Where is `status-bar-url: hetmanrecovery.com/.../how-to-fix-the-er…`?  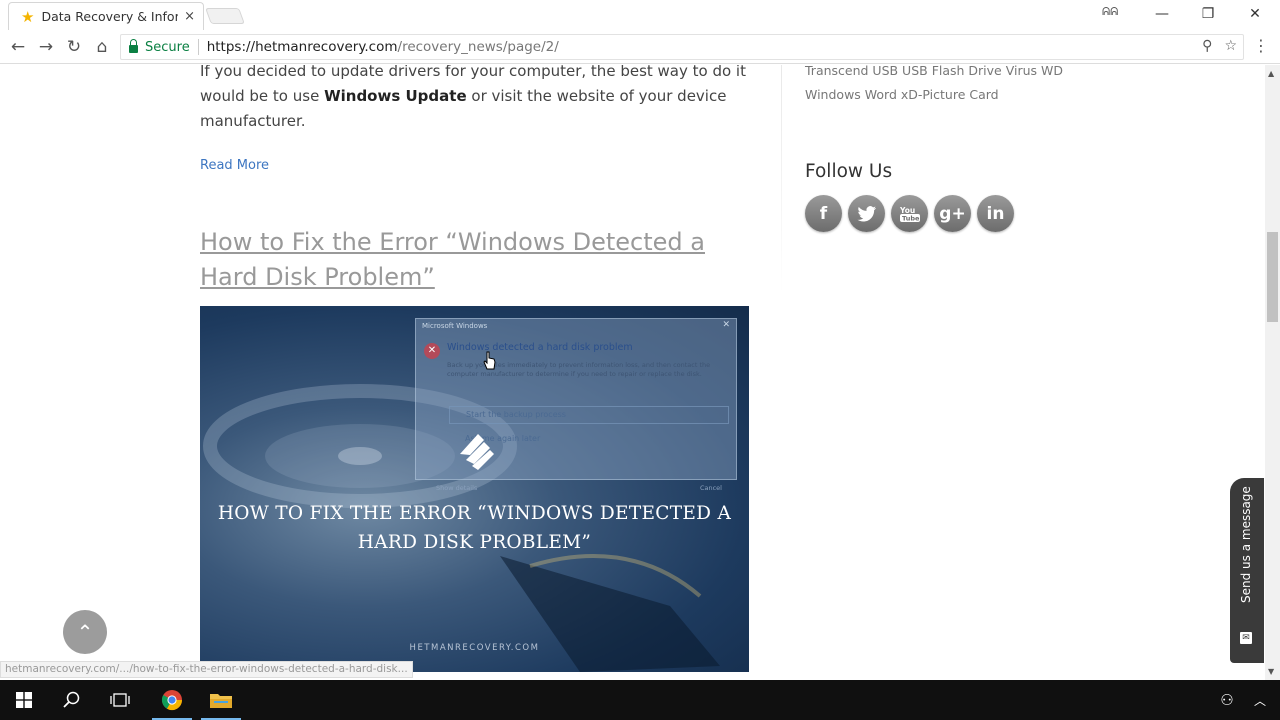
status-bar-url: hetmanrecovery.com/.../how-to-fix-the-er… is located at coordinates (206, 669).